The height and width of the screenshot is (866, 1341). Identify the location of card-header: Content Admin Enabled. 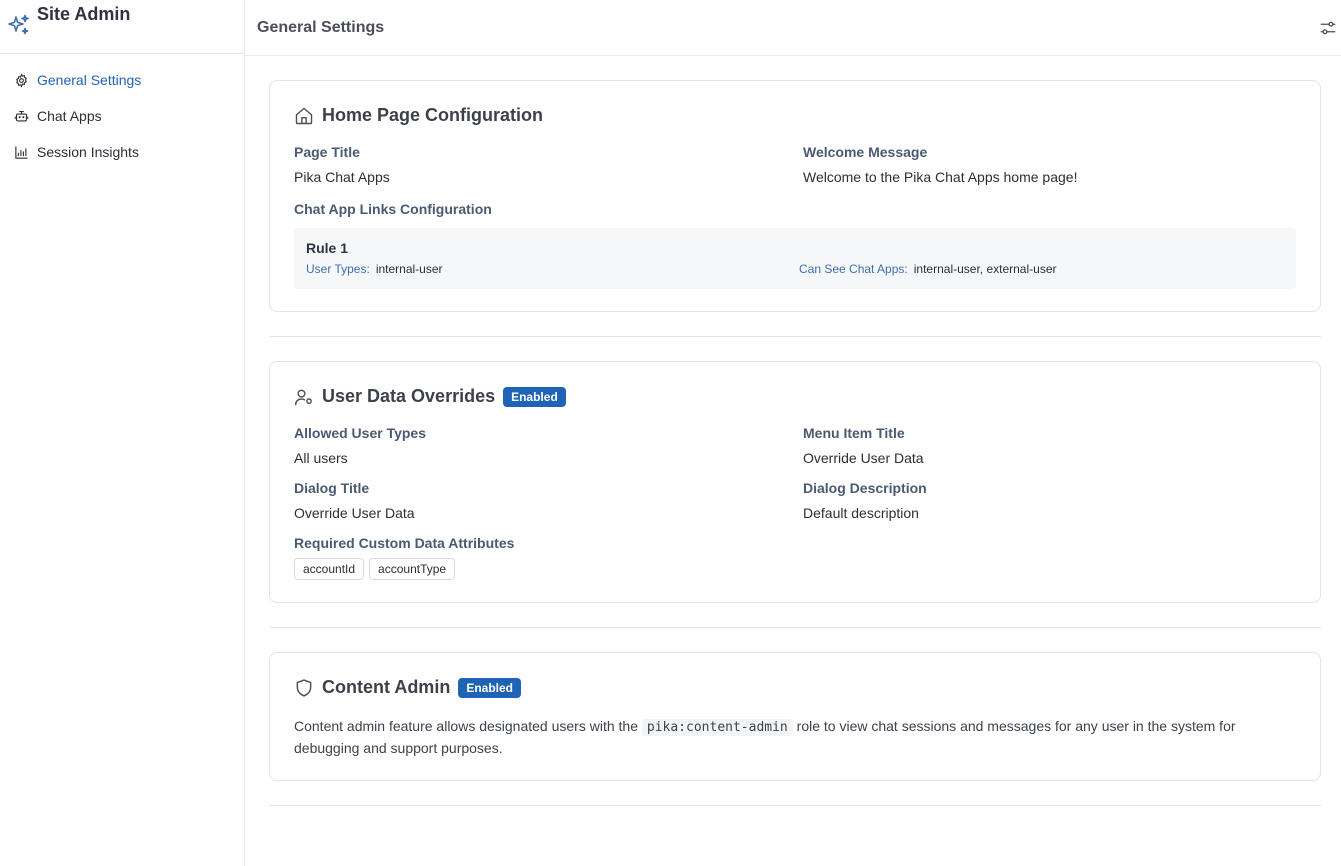
(795, 687).